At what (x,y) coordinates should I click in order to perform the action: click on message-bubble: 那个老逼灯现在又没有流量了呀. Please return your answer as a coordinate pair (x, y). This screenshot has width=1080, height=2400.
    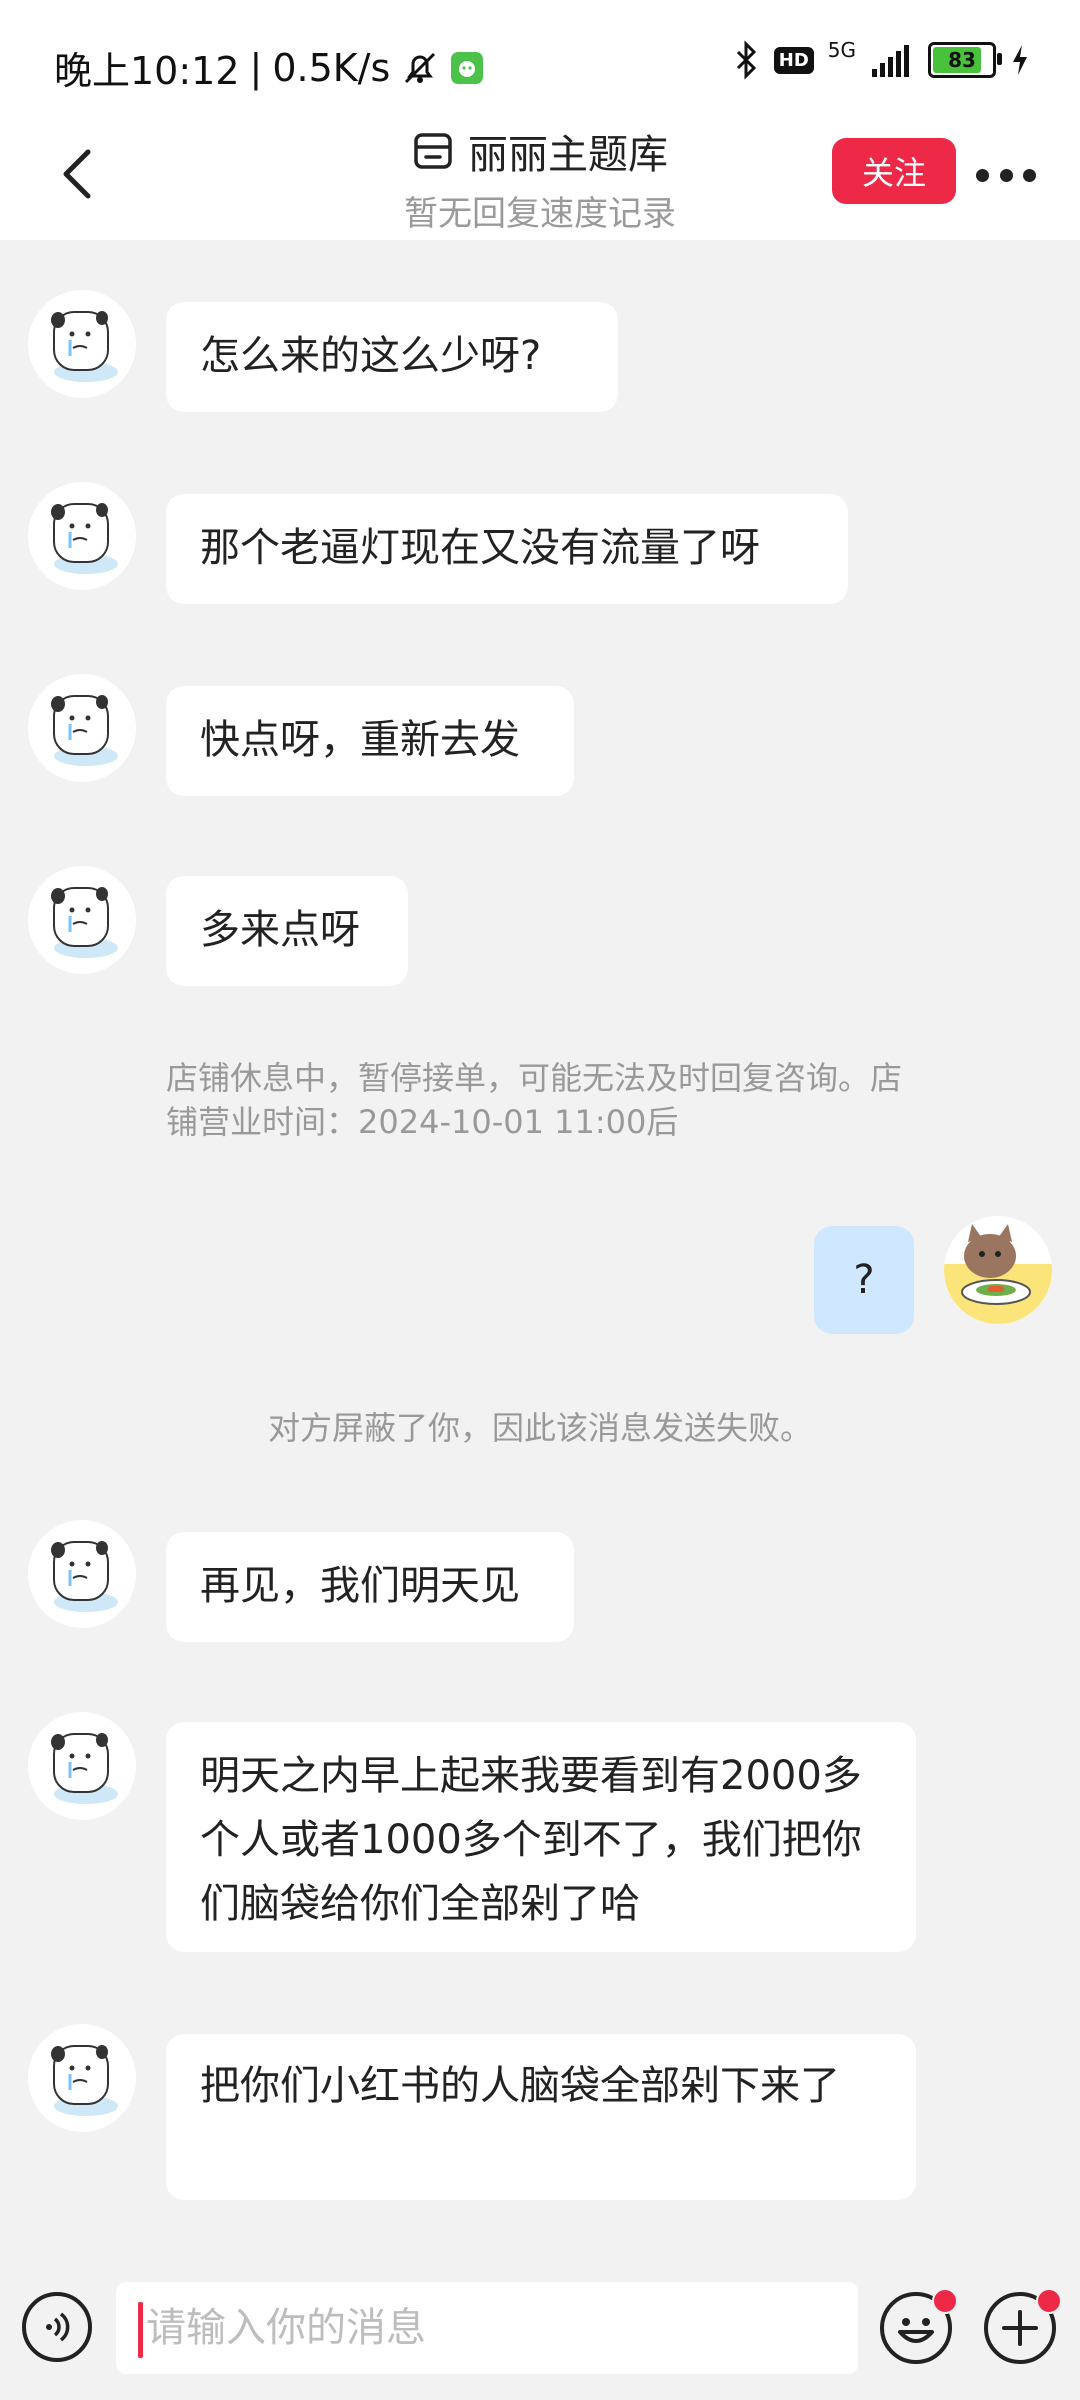
    Looking at the image, I should click on (507, 549).